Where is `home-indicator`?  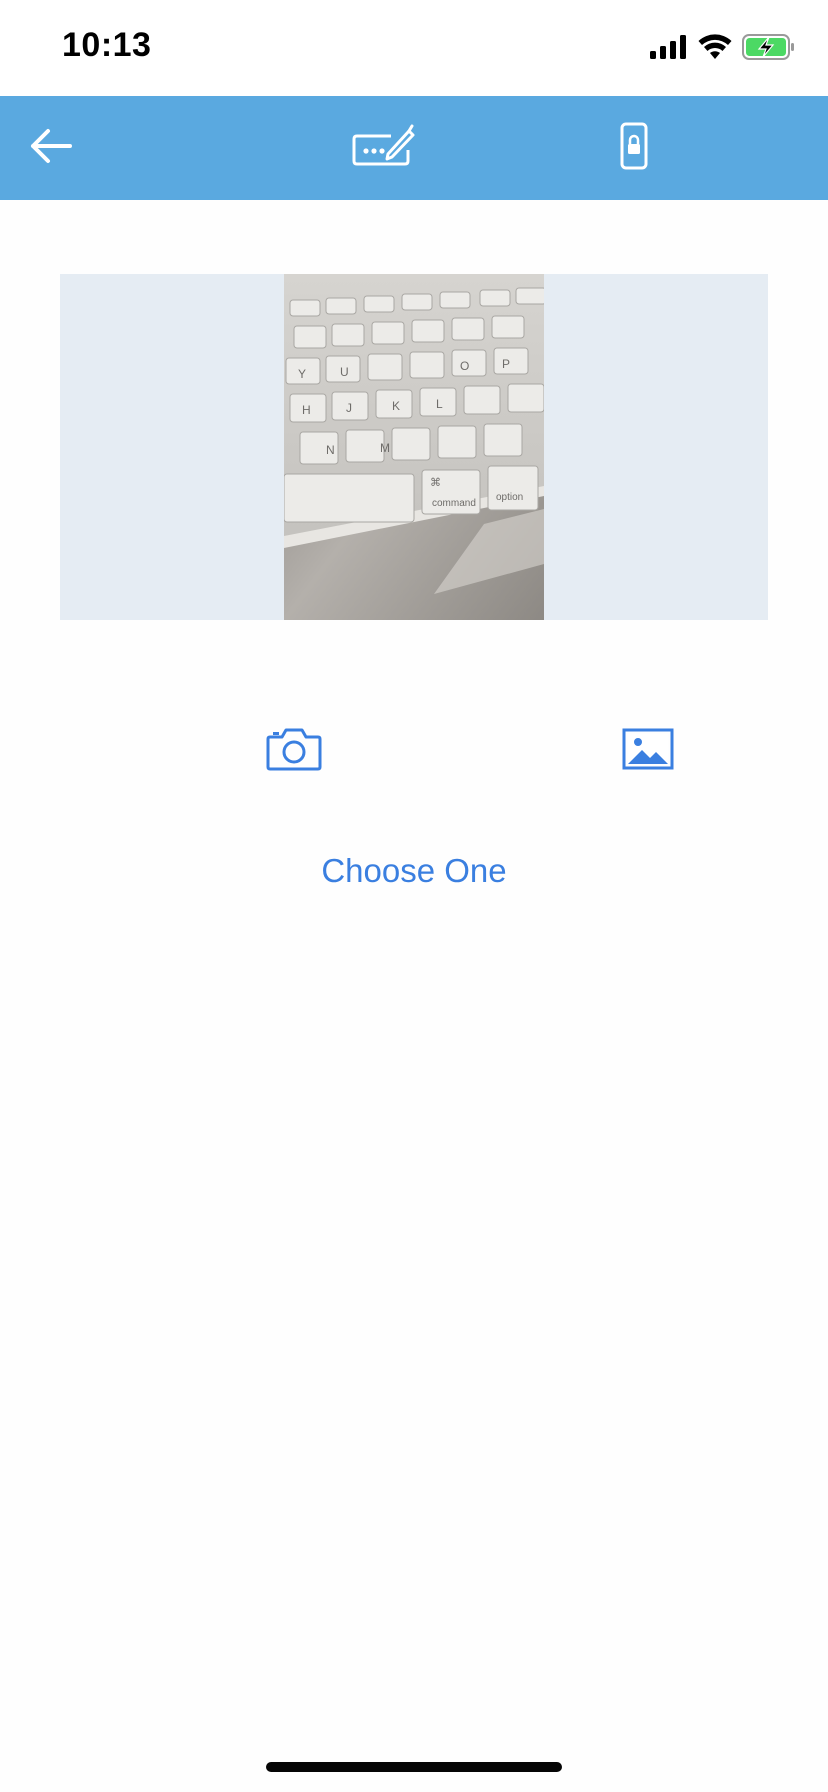
home-indicator is located at coordinates (414, 1767).